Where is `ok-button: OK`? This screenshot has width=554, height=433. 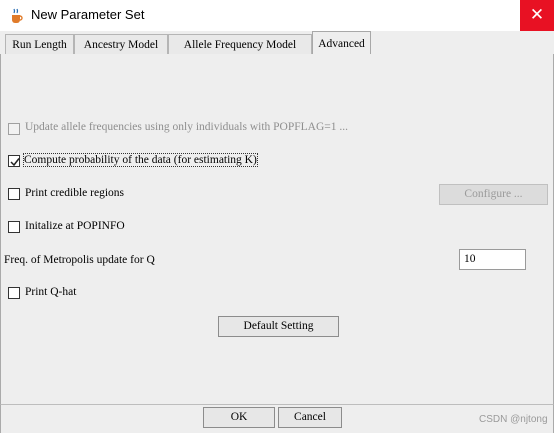 ok-button: OK is located at coordinates (239, 417).